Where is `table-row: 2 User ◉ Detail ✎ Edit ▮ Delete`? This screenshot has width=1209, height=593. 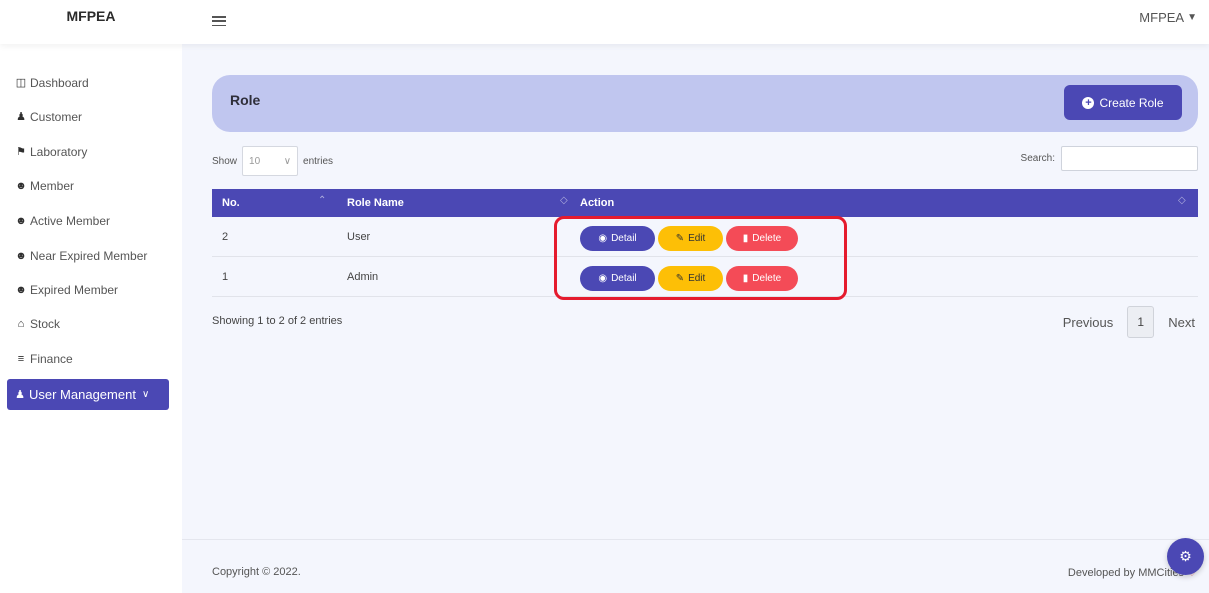
table-row: 2 User ◉ Detail ✎ Edit ▮ Delete is located at coordinates (705, 237).